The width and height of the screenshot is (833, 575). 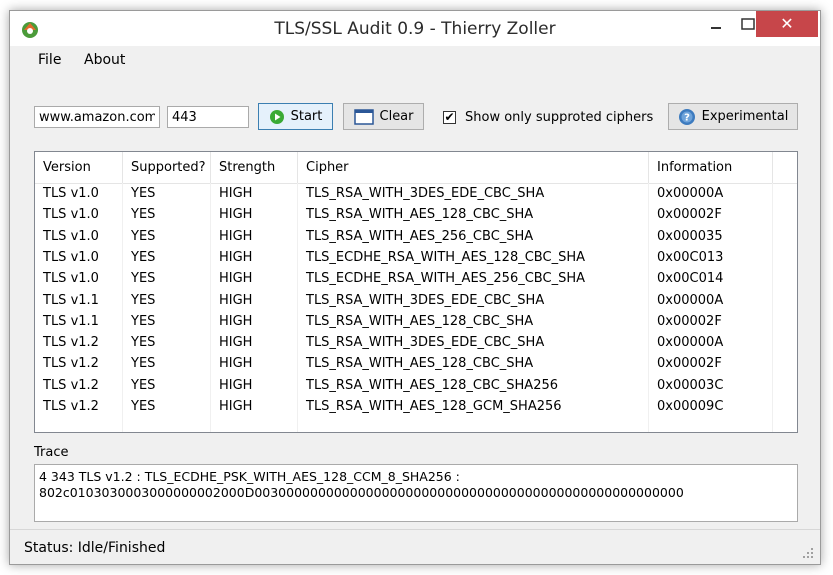 I want to click on column-information: Information, so click(x=711, y=167).